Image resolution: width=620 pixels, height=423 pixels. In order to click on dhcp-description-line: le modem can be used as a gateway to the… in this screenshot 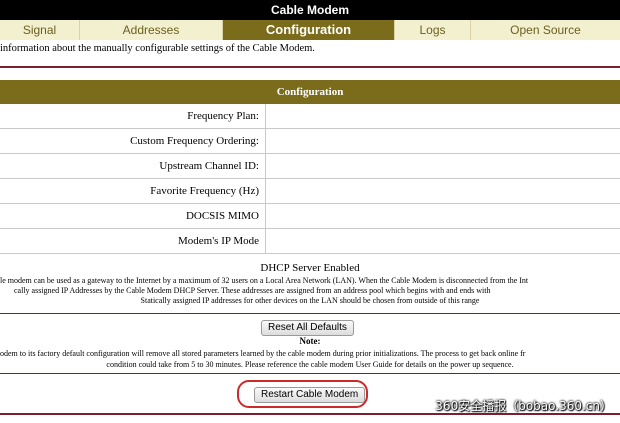, I will do `click(264, 280)`.